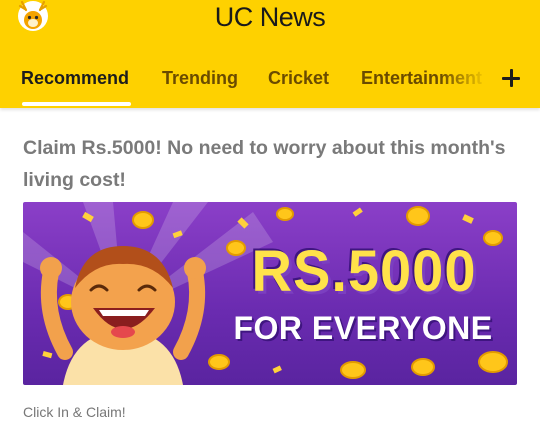 The width and height of the screenshot is (540, 427). Describe the element at coordinates (470, 82) in the screenshot. I see `tab-fade-overlay` at that location.